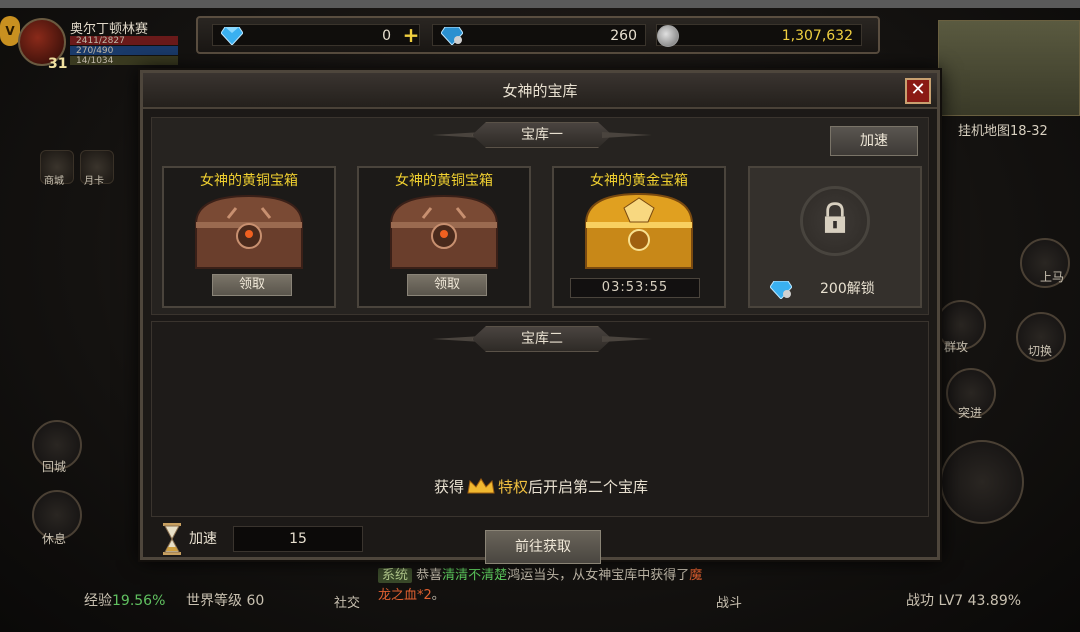  Describe the element at coordinates (386, 36) in the screenshot. I see `diamond-amount: 0` at that location.